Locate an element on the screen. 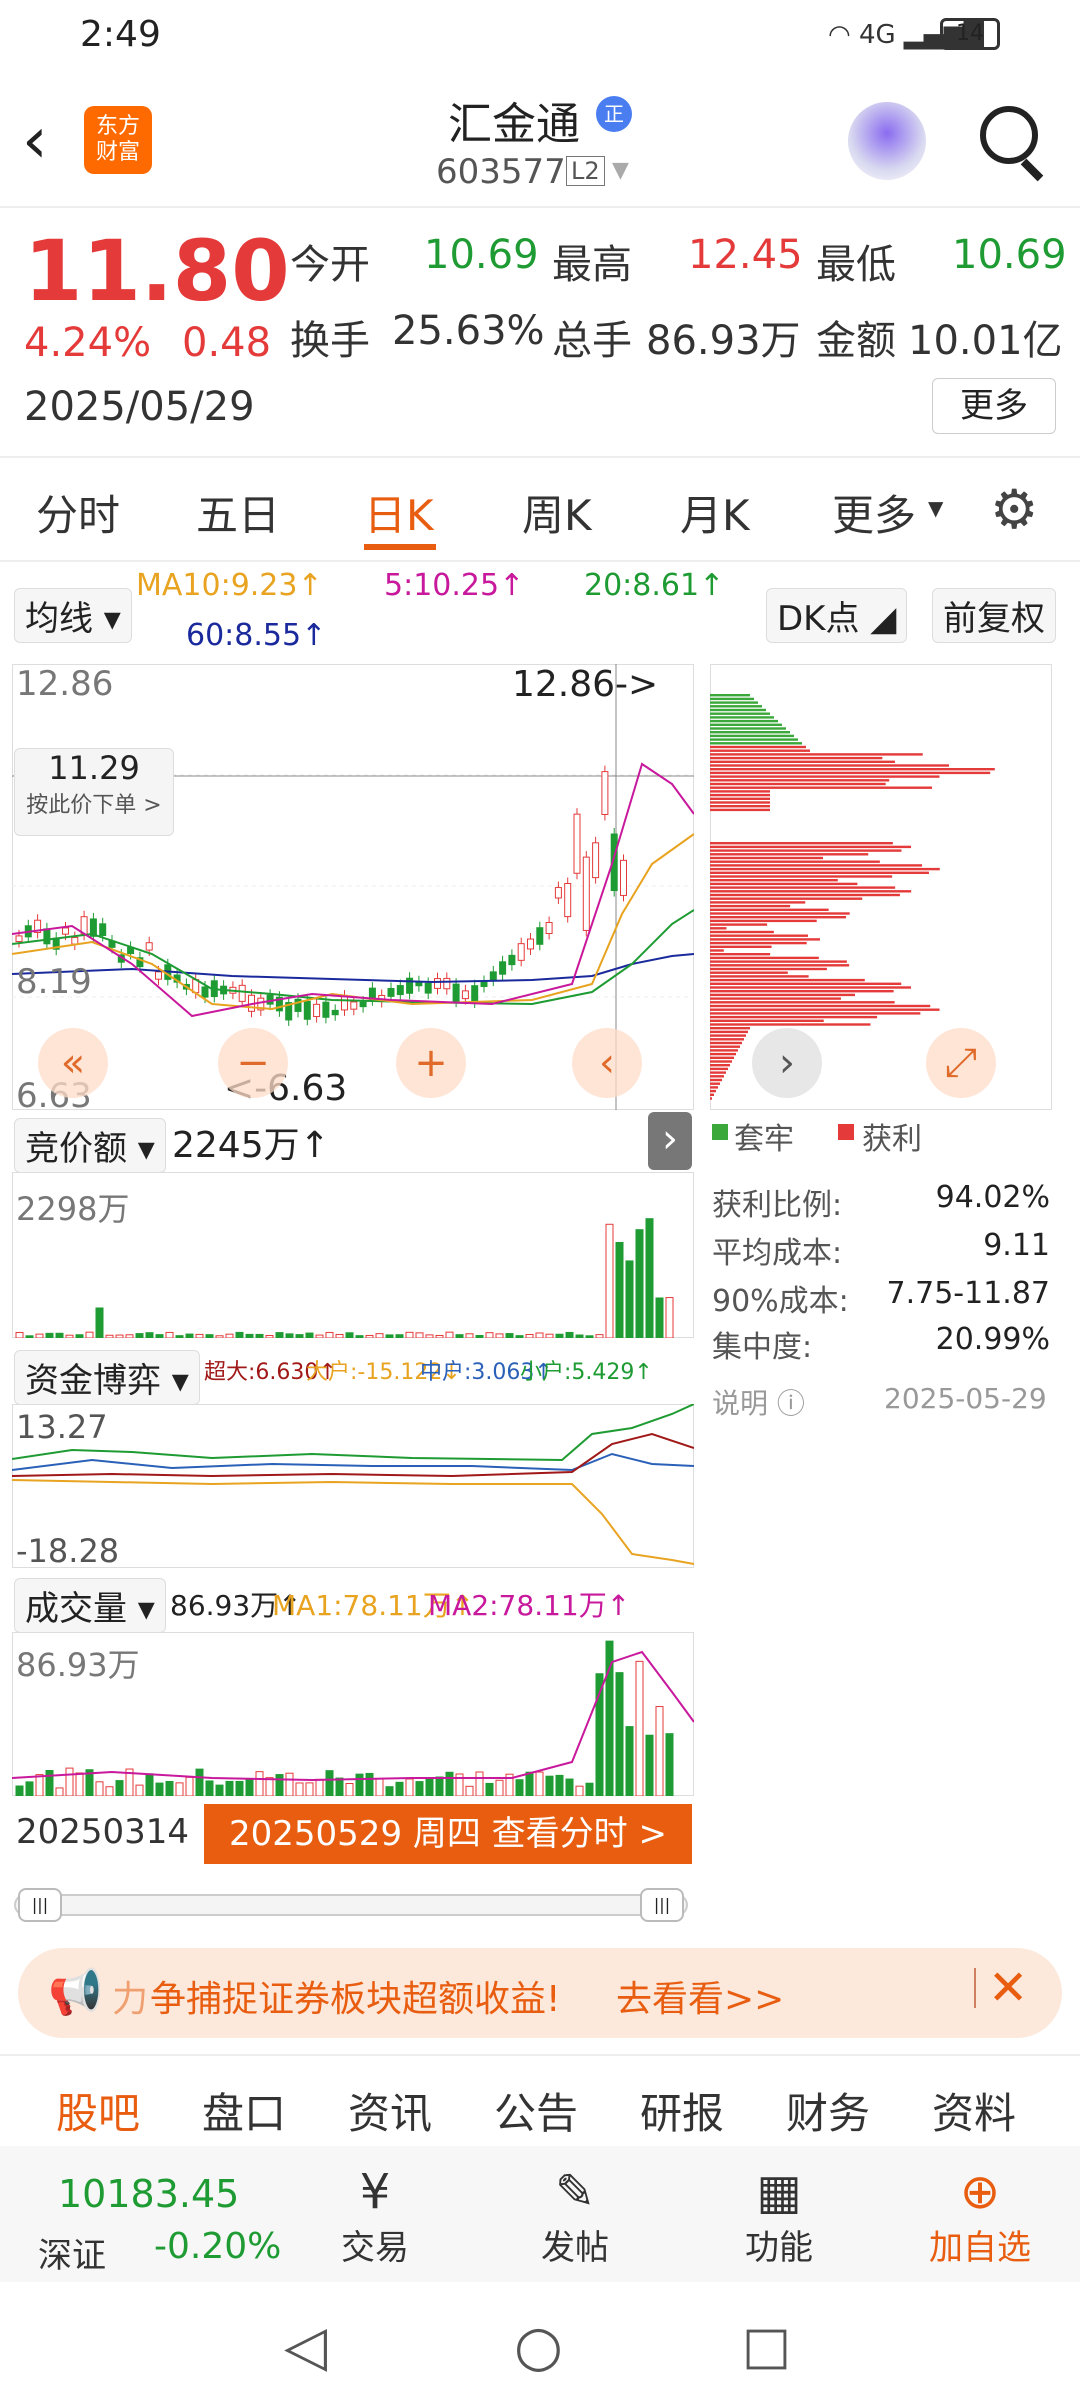 This screenshot has height=2400, width=1080. tab-intraday: 分时 is located at coordinates (78, 512).